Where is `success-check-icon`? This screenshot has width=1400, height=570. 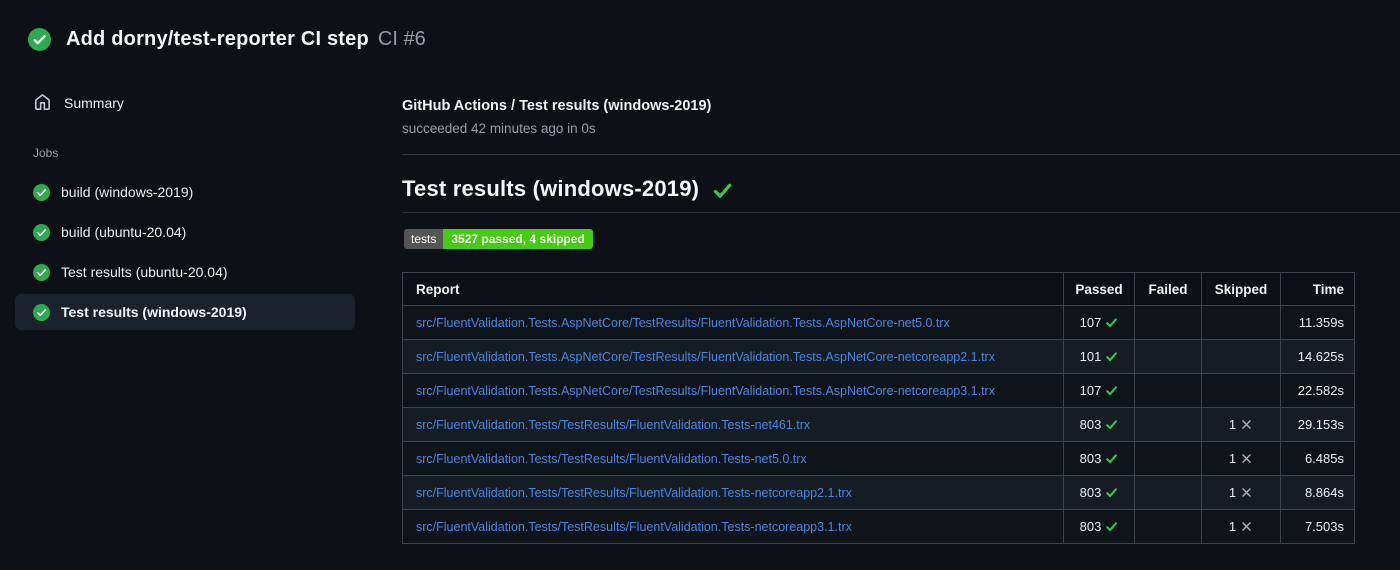 success-check-icon is located at coordinates (723, 190).